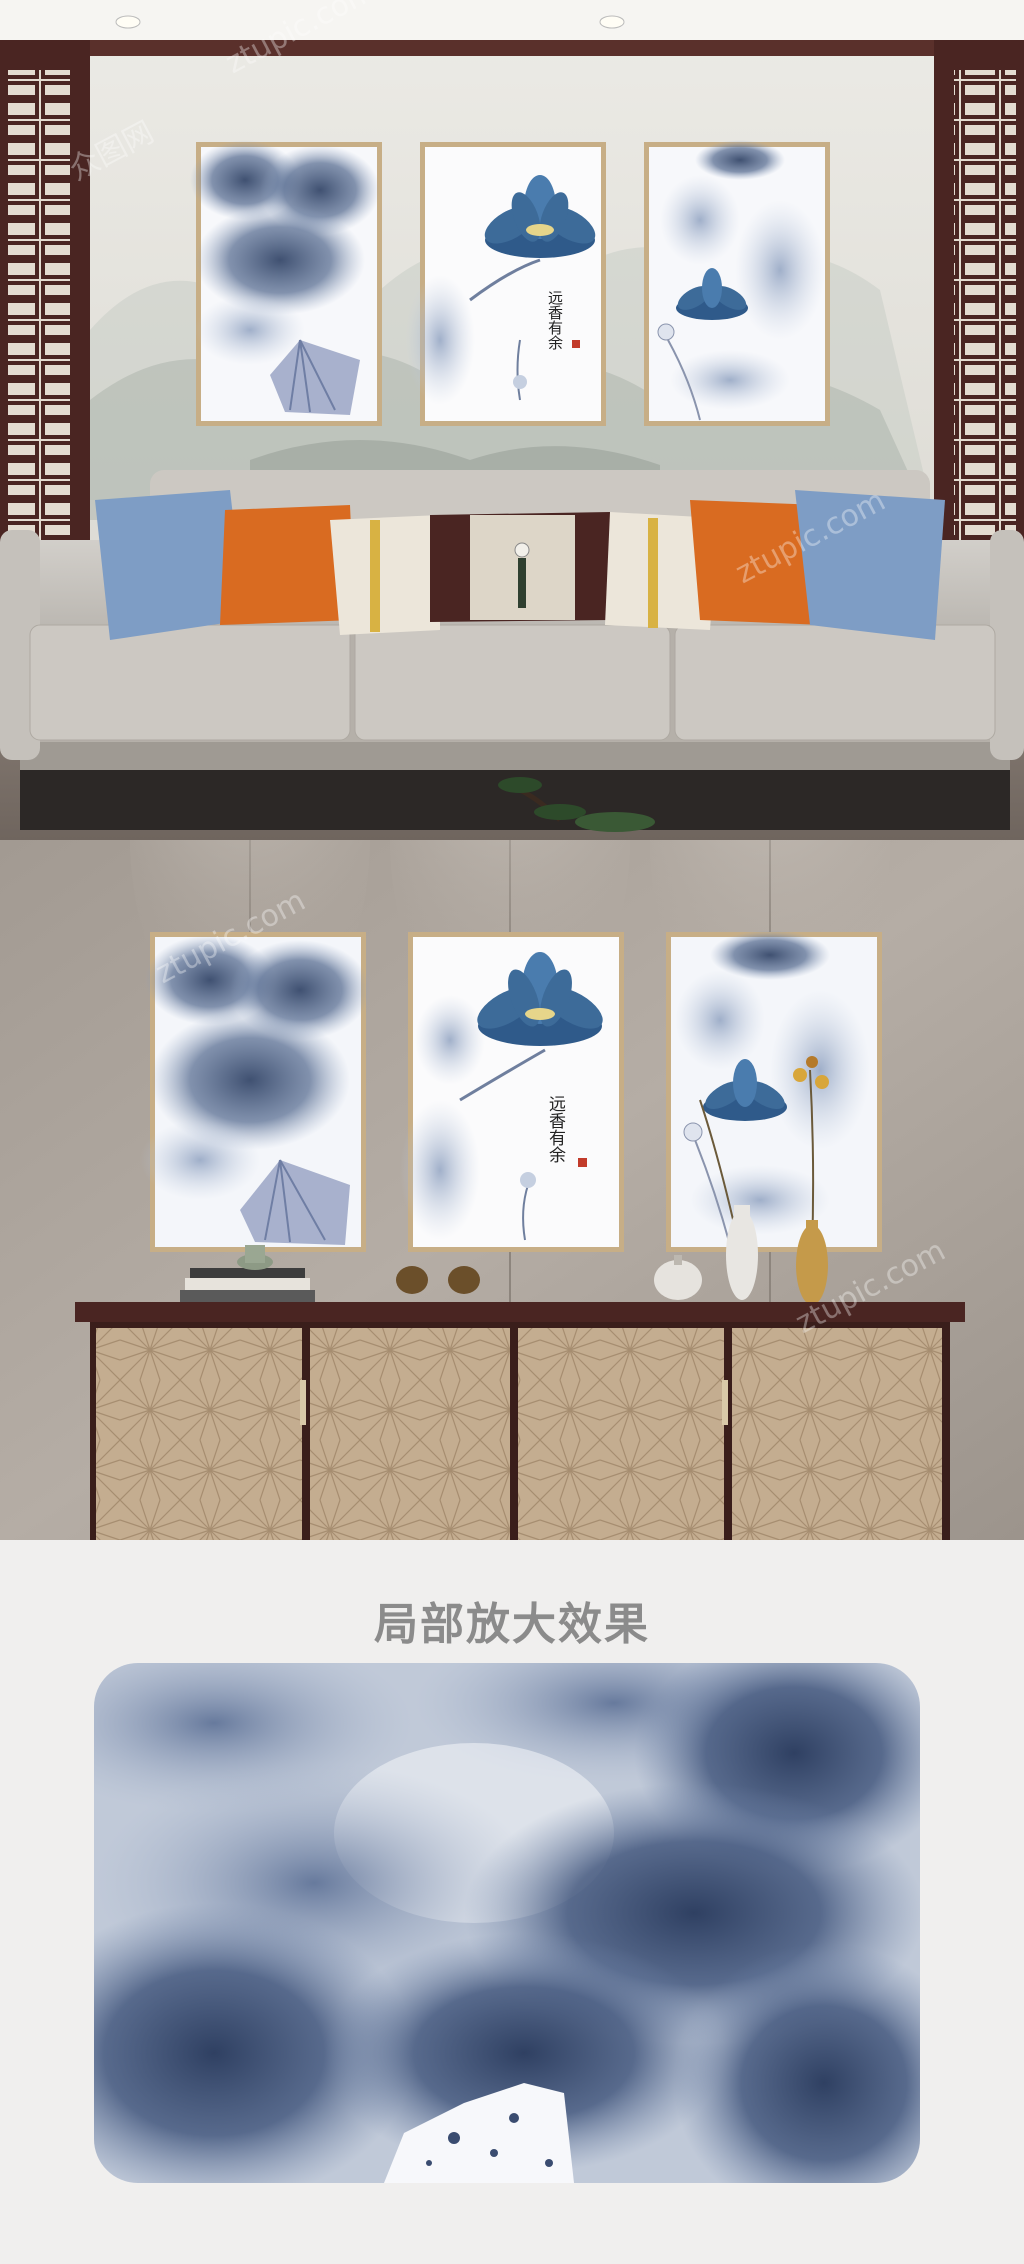 Image resolution: width=1024 pixels, height=2264 pixels. Describe the element at coordinates (870, 565) in the screenshot. I see `pillow-blue` at that location.